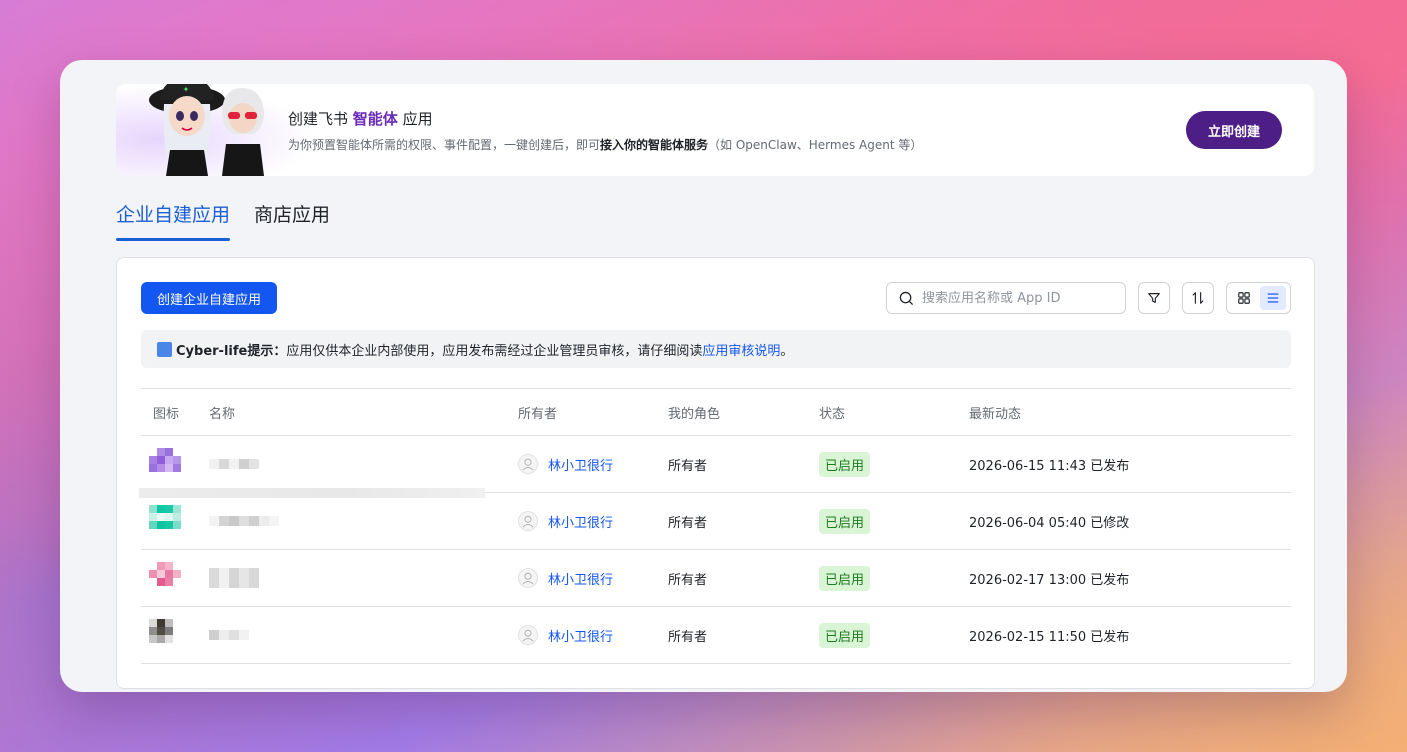 The image size is (1407, 752). What do you see at coordinates (716, 578) in the screenshot?
I see `table-row: 林小卫很行 所有者 已启用 2026-02-17 13:00 已发布` at bounding box center [716, 578].